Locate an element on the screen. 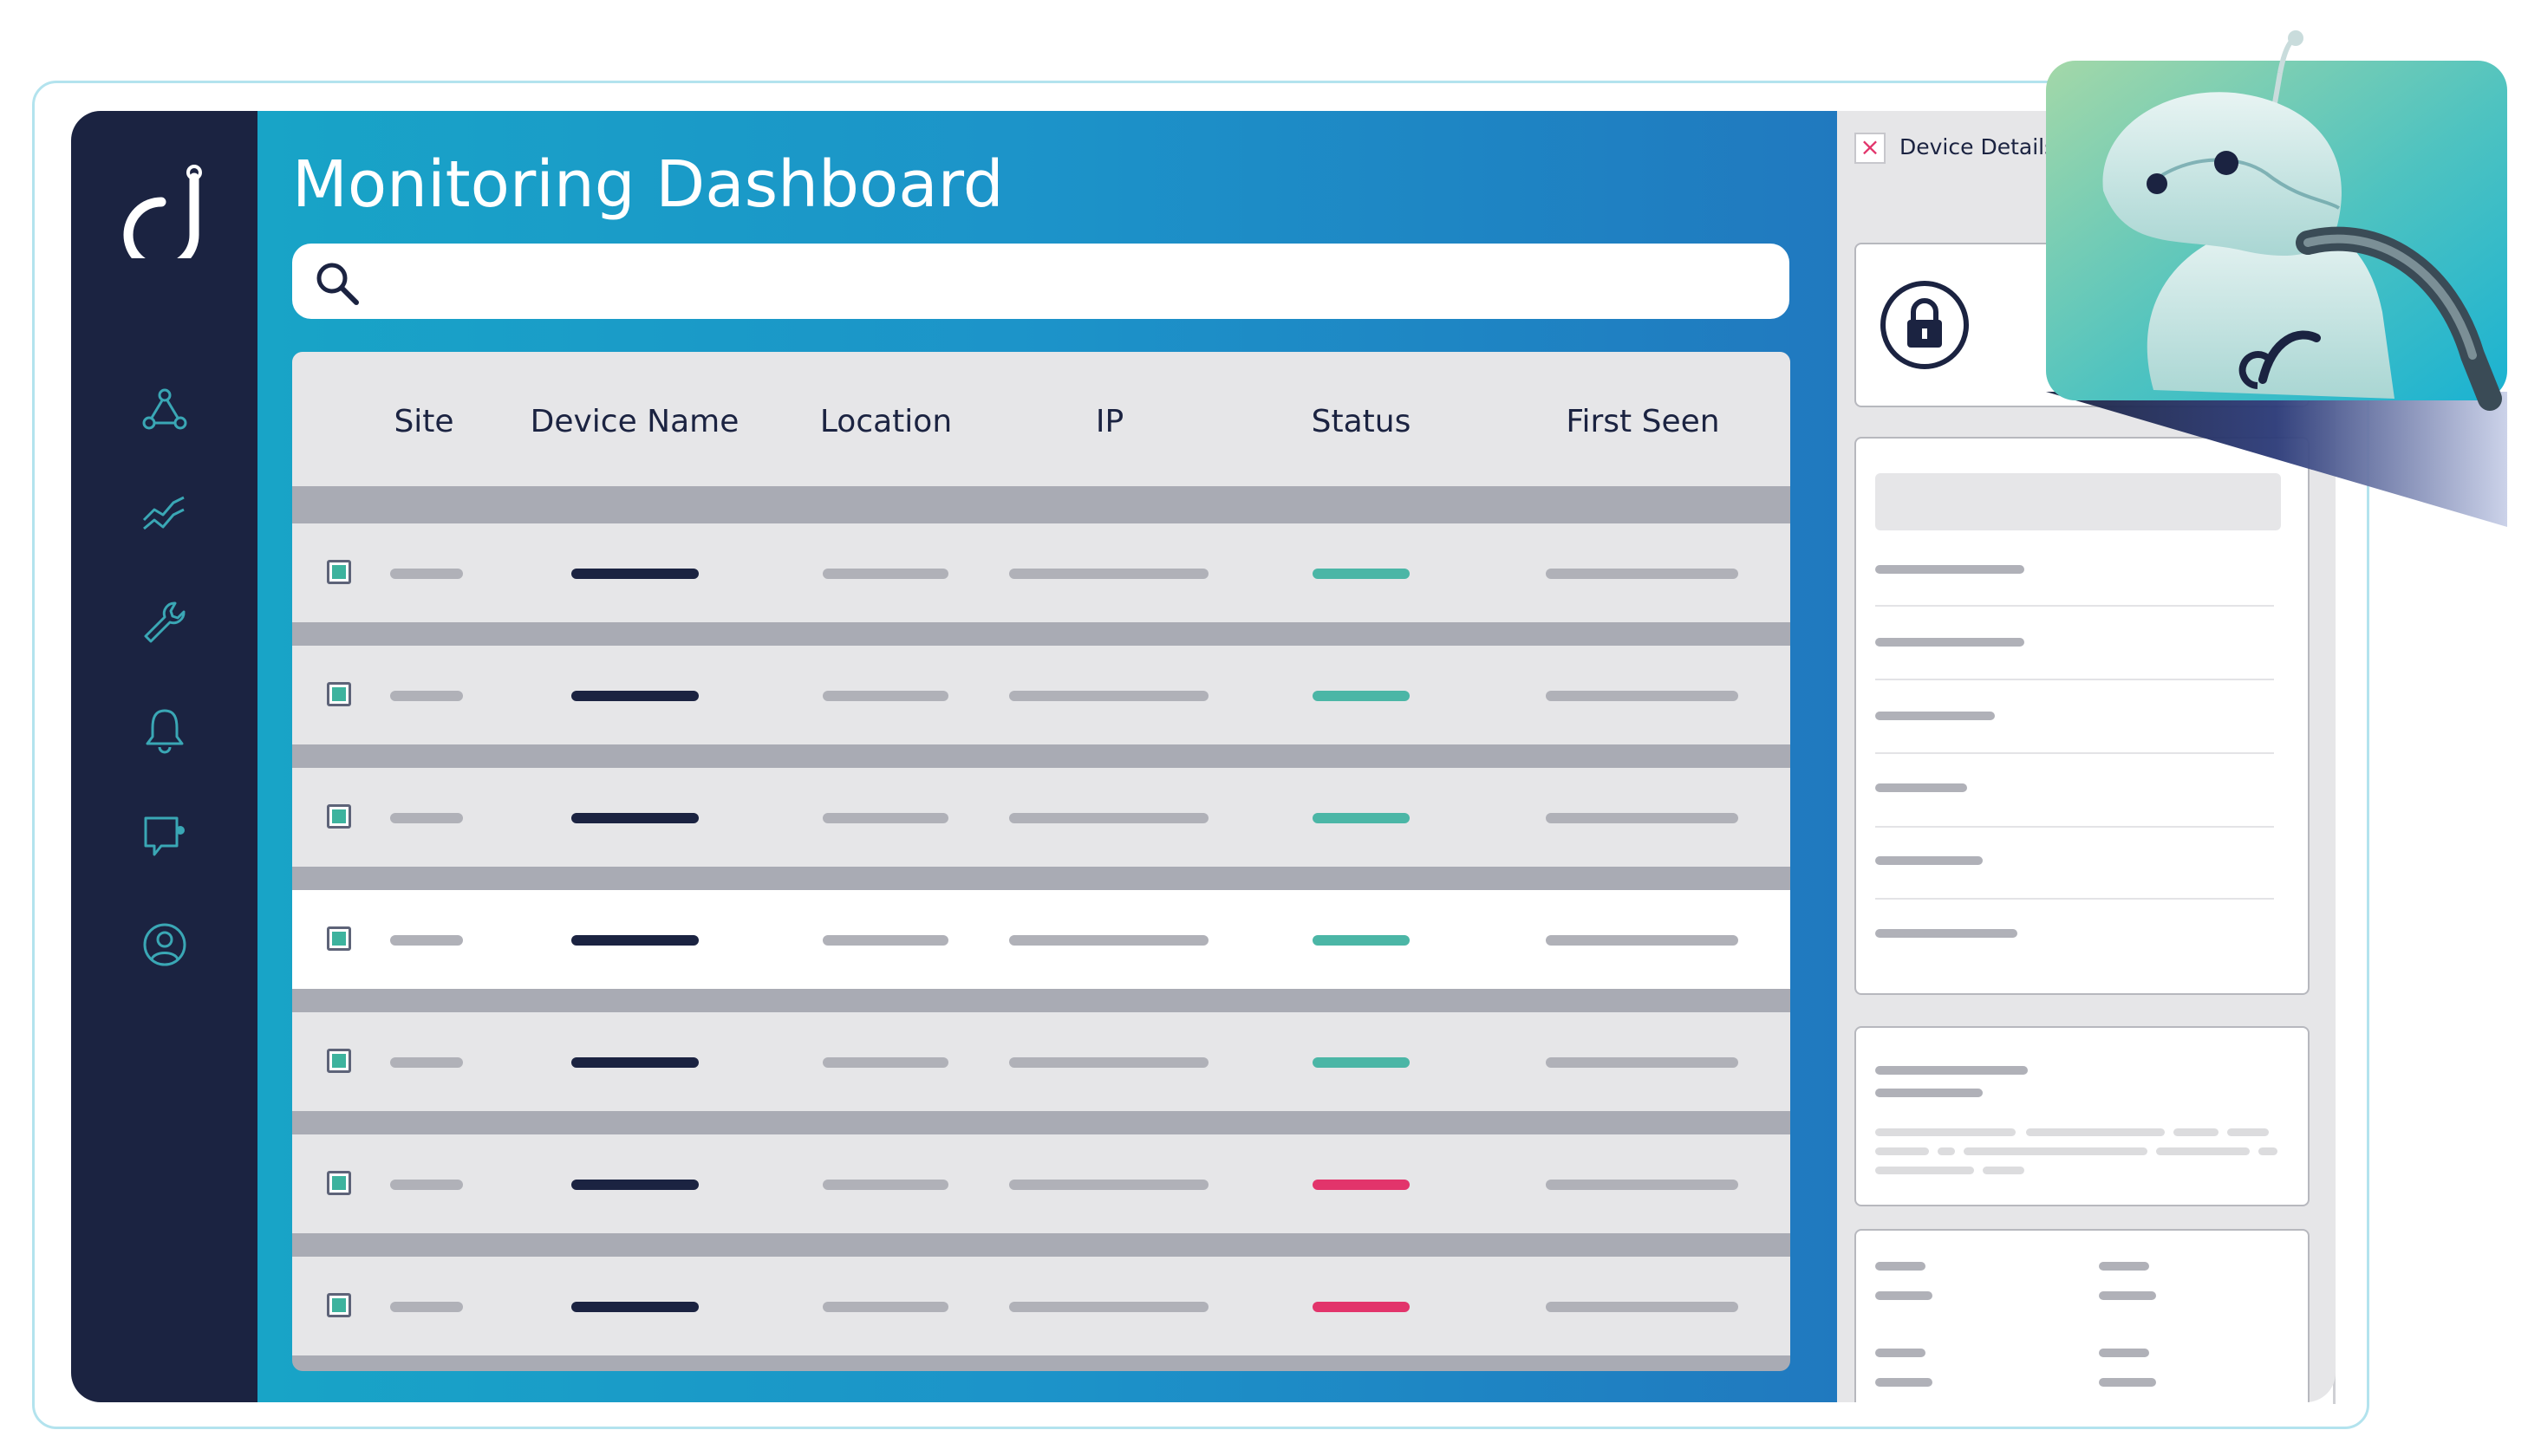 This screenshot has width=2528, height=1456. search-icon is located at coordinates (337, 284).